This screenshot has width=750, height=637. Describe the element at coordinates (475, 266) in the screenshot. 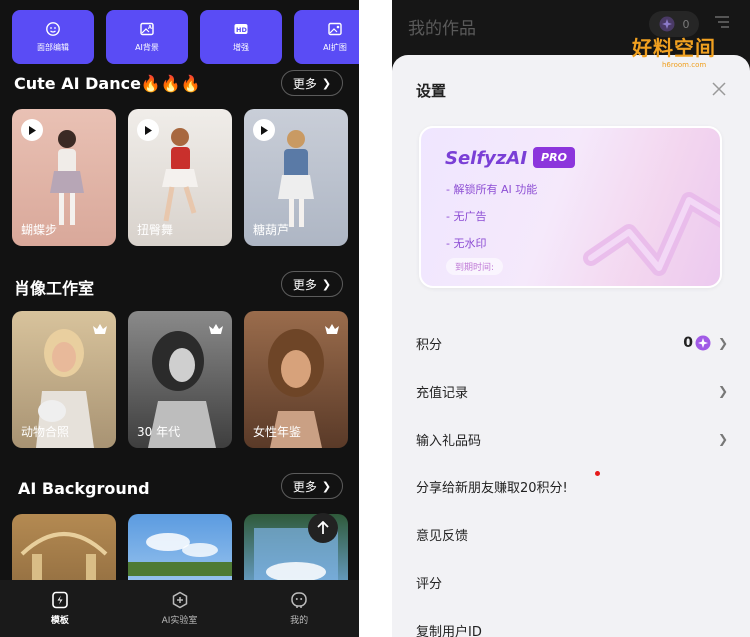

I see `expiry-label: 到期时间:` at that location.